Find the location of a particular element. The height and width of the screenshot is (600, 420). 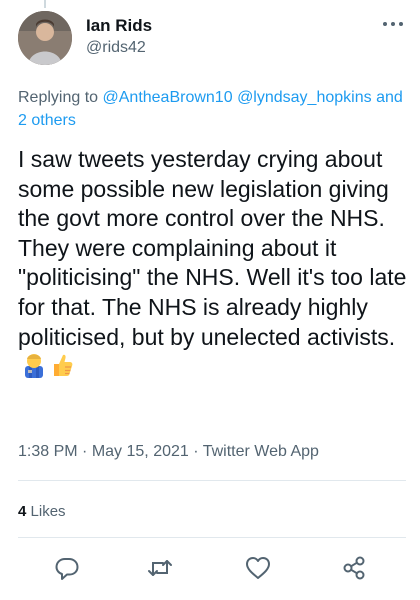

avatar-photo is located at coordinates (45, 38).